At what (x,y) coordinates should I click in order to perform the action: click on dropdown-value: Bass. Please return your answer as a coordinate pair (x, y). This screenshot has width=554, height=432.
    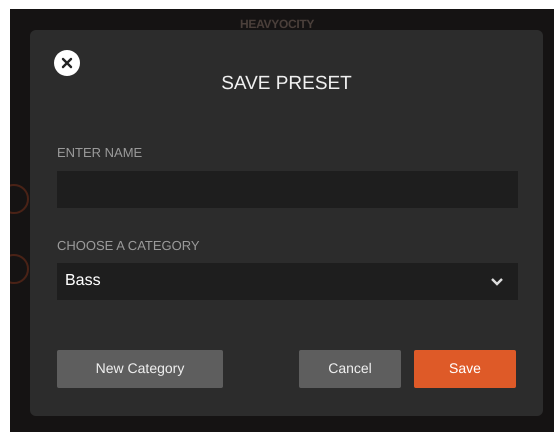
    Looking at the image, I should click on (83, 281).